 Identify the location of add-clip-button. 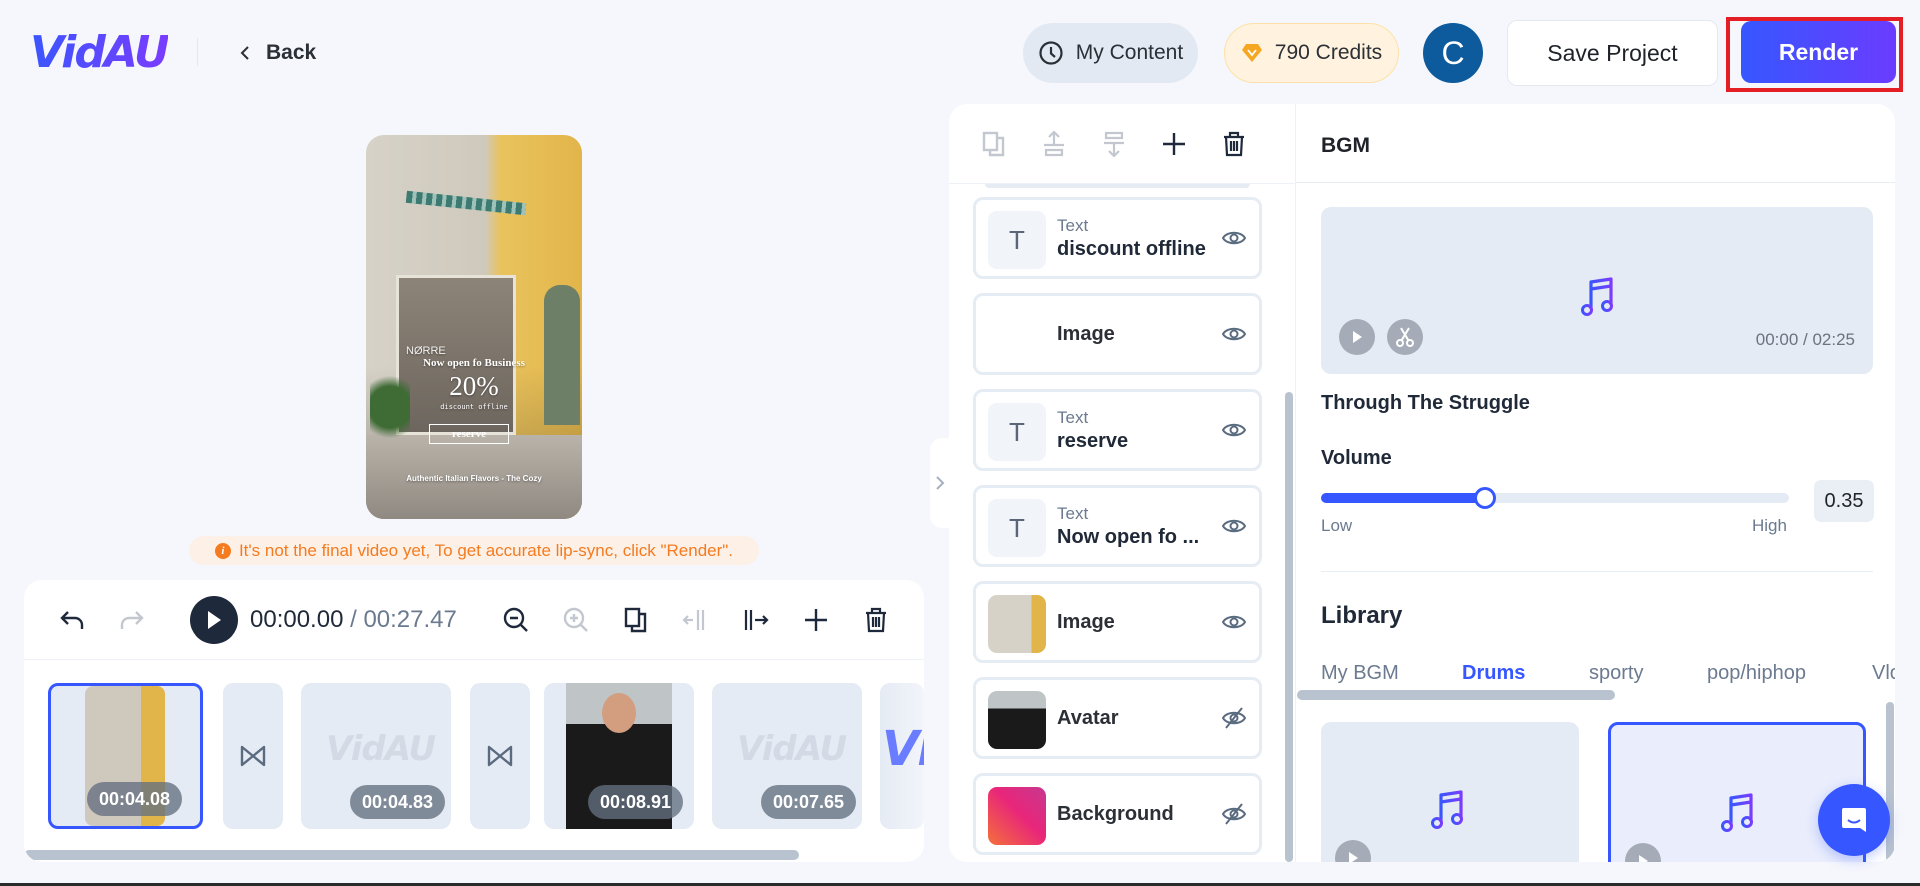
(816, 620).